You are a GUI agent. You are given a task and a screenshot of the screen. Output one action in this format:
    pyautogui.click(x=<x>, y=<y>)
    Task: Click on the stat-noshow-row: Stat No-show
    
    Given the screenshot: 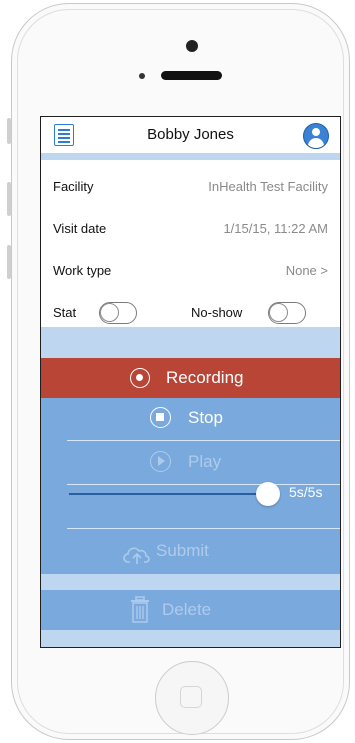 What is the action you would take?
    pyautogui.click(x=190, y=313)
    